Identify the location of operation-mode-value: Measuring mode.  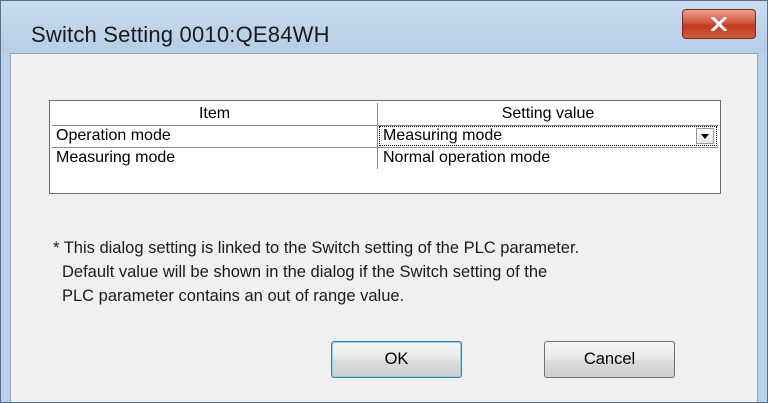
(443, 135).